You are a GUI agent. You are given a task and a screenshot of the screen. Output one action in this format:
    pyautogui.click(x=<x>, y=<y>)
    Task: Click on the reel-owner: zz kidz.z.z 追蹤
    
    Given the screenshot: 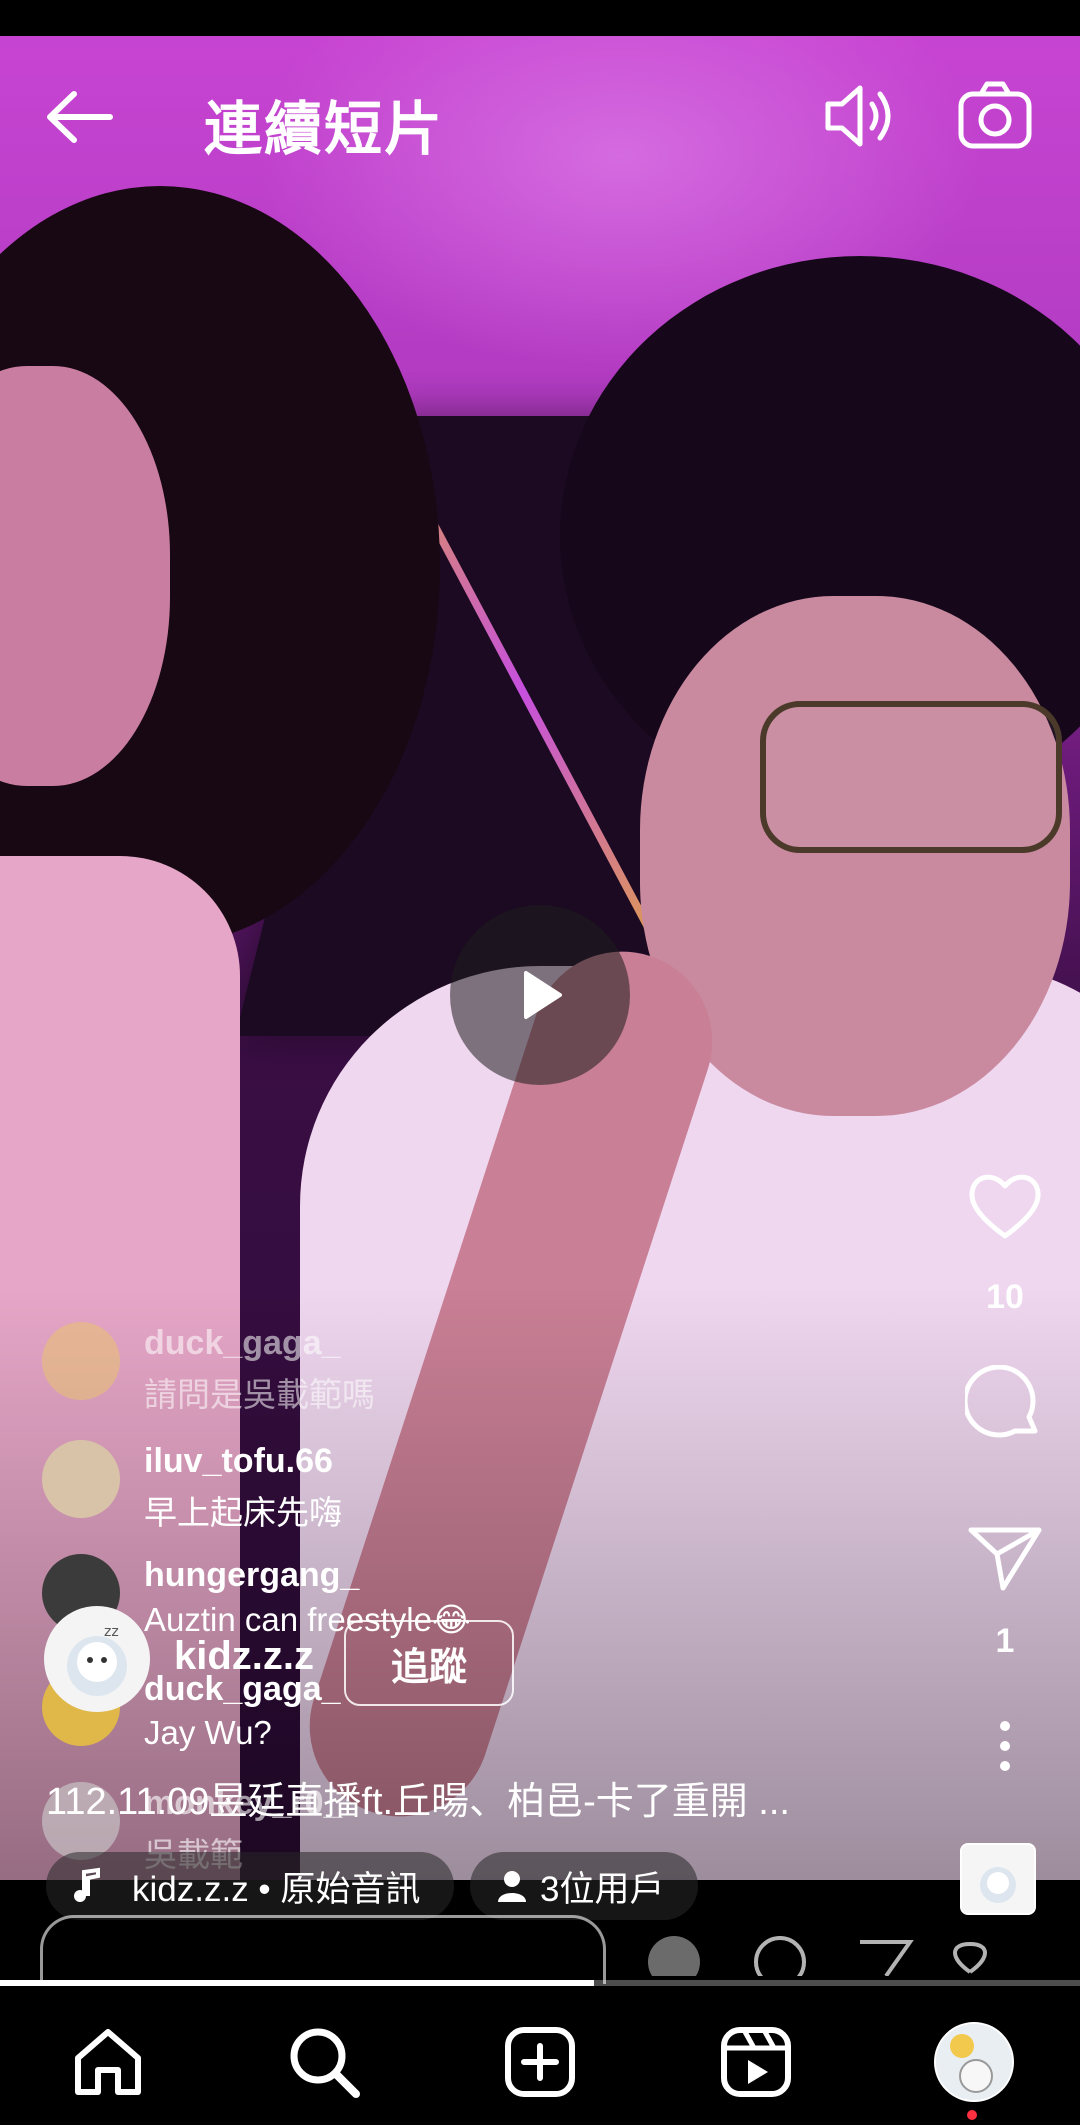 What is the action you would take?
    pyautogui.click(x=344, y=1661)
    